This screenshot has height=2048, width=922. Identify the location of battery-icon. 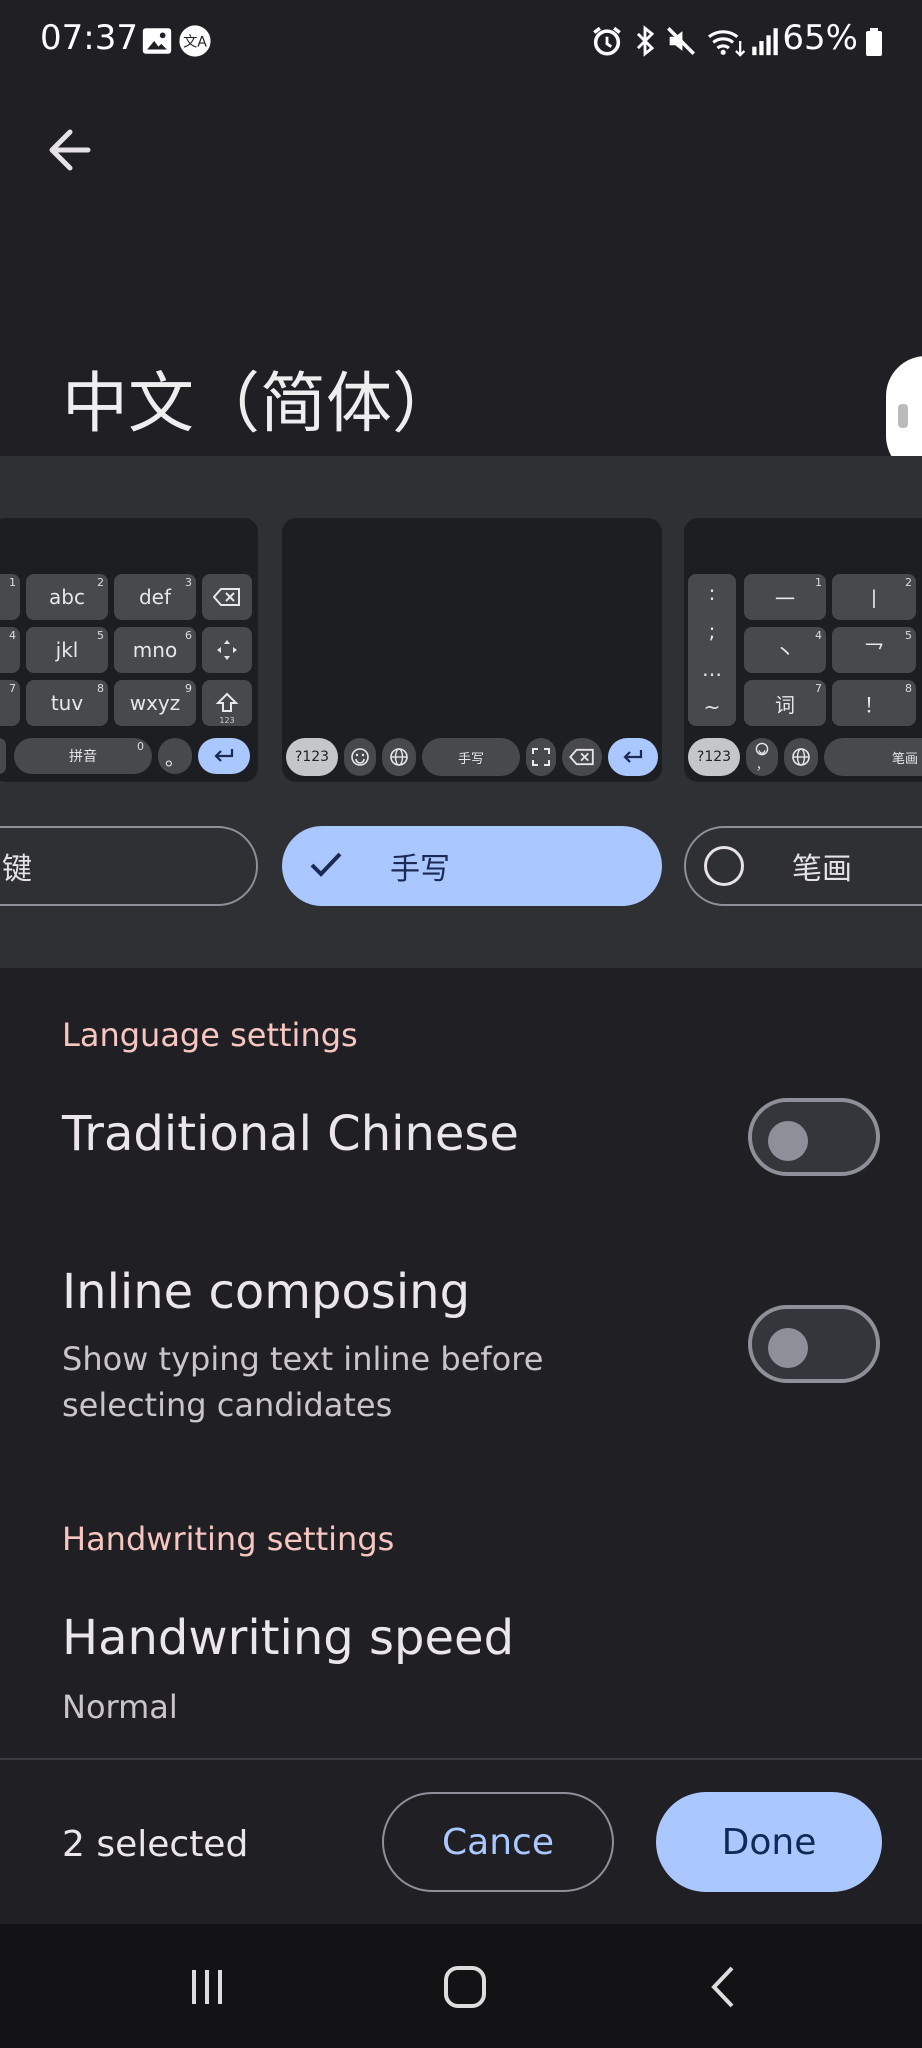
(874, 42).